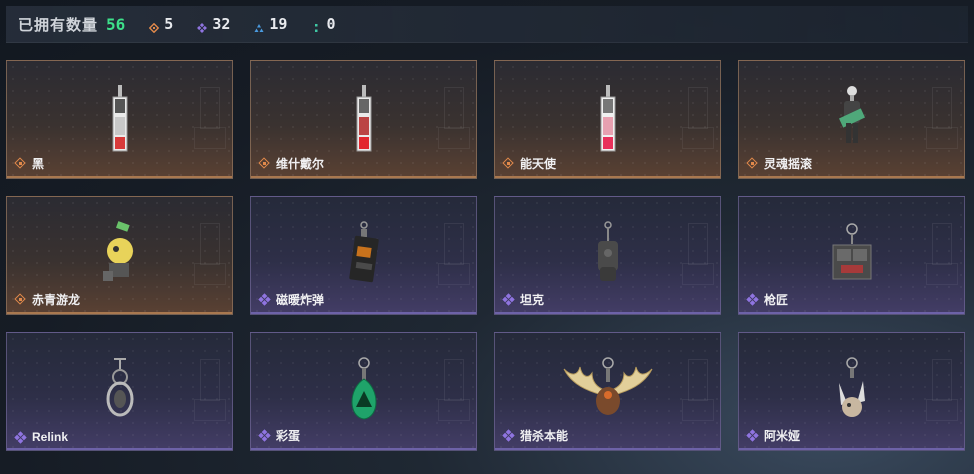 The image size is (974, 474). What do you see at coordinates (544, 436) in the screenshot?
I see `charm-name: 猎杀本能` at bounding box center [544, 436].